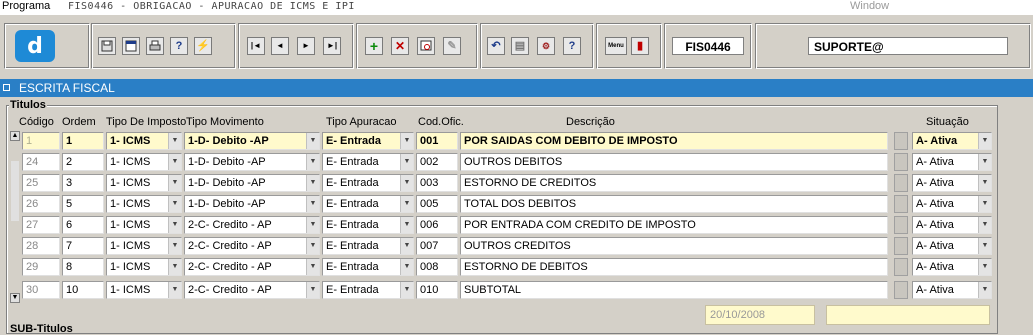 This screenshot has height=335, width=1033. What do you see at coordinates (83, 204) in the screenshot?
I see `ordem-cell: 5` at bounding box center [83, 204].